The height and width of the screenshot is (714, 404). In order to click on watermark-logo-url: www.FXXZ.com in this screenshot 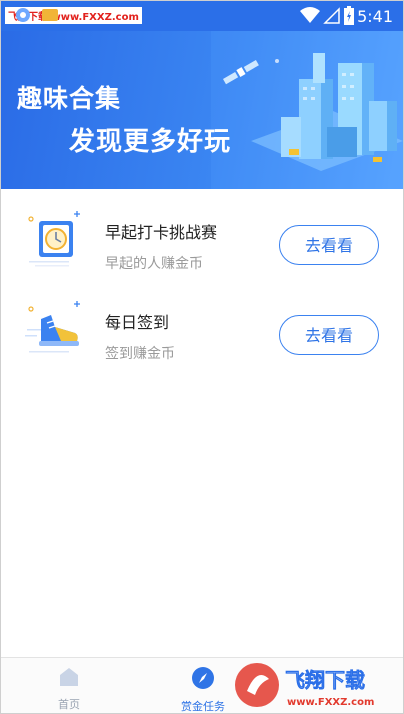, I will do `click(330, 702)`.